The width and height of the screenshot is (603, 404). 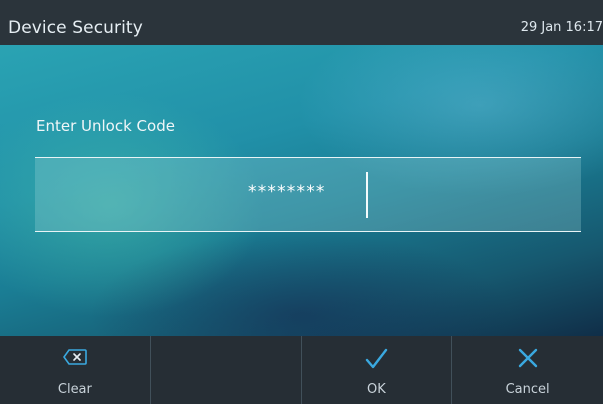 I want to click on clear-button: Clear, so click(x=75, y=370).